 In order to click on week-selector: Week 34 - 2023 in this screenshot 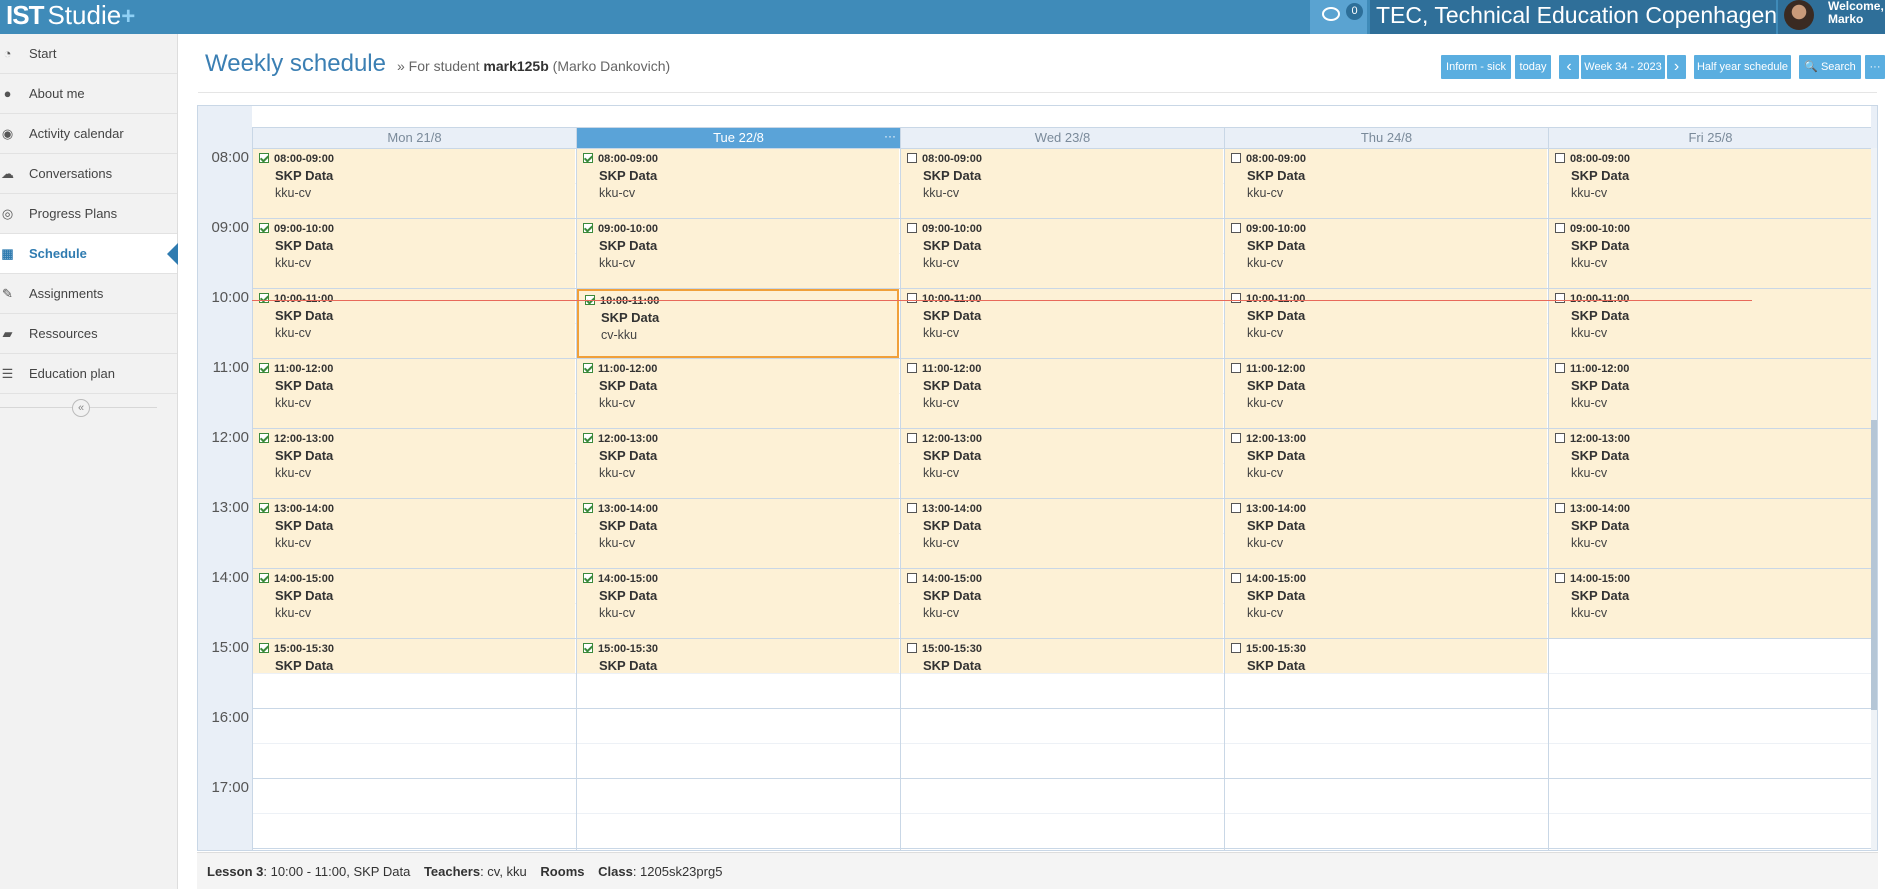, I will do `click(1623, 67)`.